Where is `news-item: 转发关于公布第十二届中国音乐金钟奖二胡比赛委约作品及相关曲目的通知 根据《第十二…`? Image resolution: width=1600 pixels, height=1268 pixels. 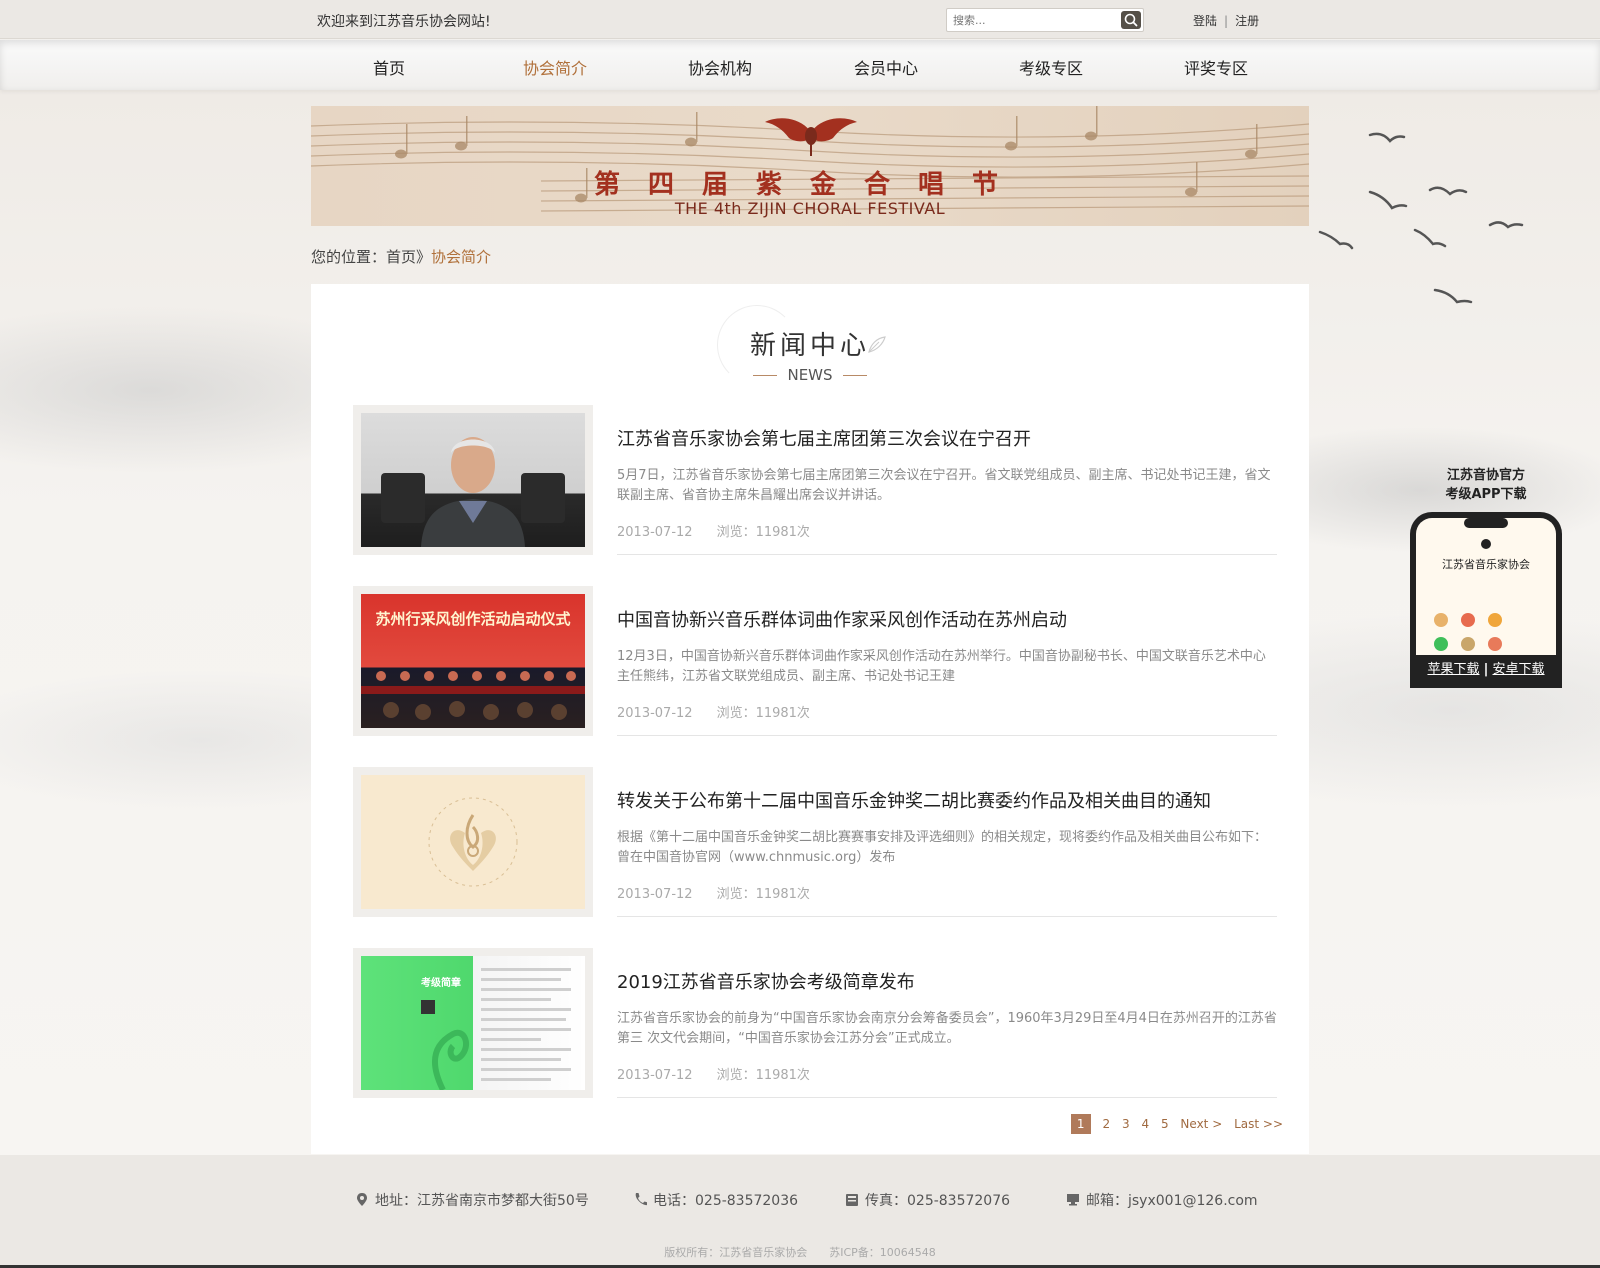 news-item: 转发关于公布第十二届中国音乐金钟奖二胡比赛委约作品及相关曲目的通知 根据《第十二… is located at coordinates (815, 842).